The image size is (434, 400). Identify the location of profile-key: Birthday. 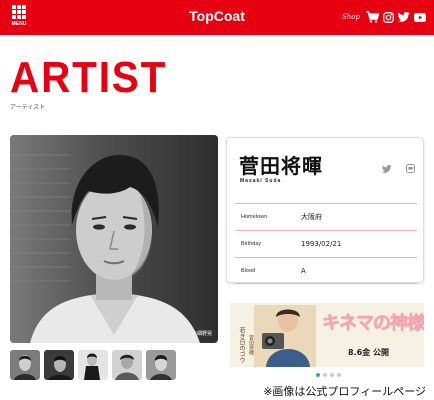
(251, 244).